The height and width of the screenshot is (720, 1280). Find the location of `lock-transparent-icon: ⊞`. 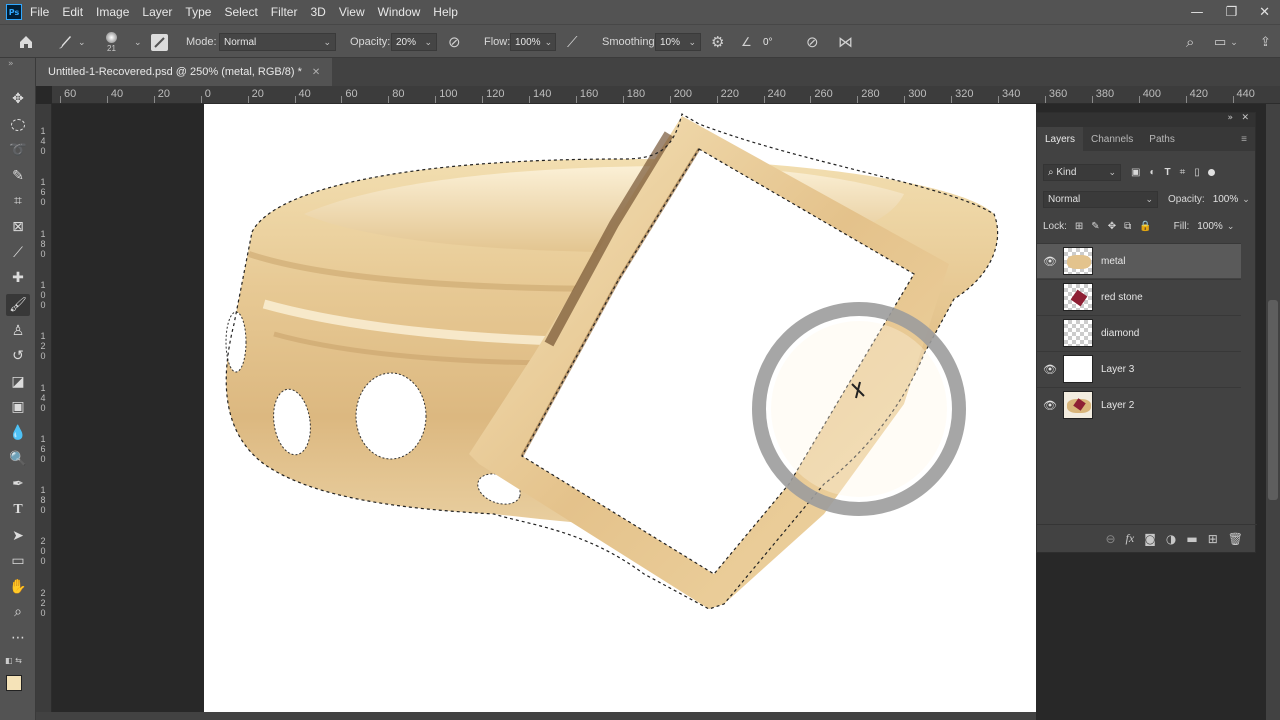

lock-transparent-icon: ⊞ is located at coordinates (1079, 226).